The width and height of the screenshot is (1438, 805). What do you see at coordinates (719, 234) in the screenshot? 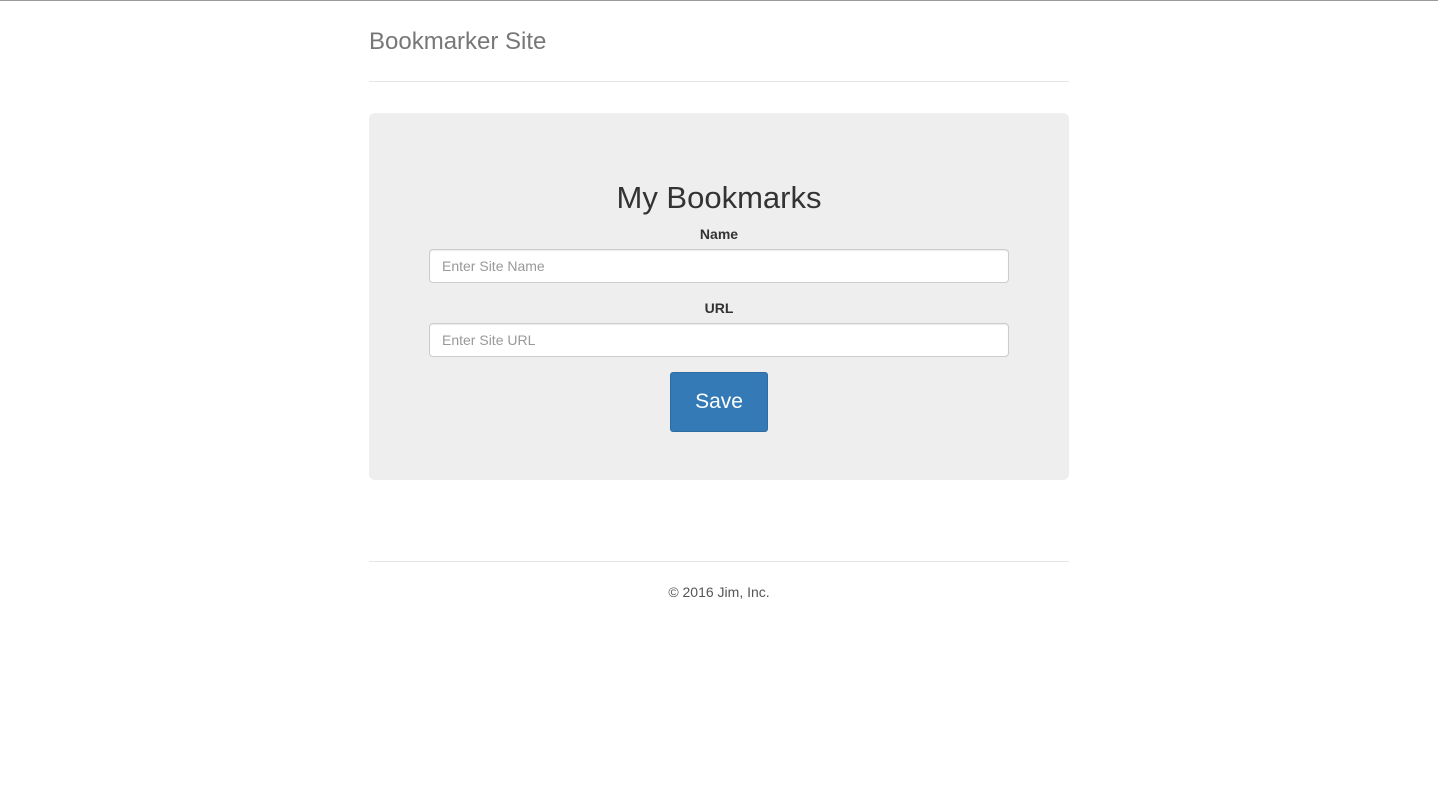
I see `name-label: Name` at bounding box center [719, 234].